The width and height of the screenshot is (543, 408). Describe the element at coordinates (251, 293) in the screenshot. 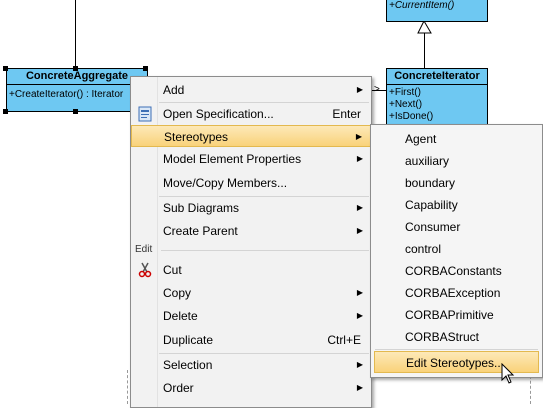

I see `menu-item-copy: Copy ▶` at that location.